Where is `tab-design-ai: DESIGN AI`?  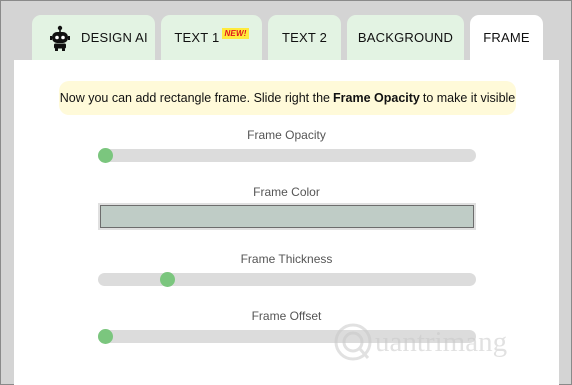
tab-design-ai: DESIGN AI is located at coordinates (93, 37).